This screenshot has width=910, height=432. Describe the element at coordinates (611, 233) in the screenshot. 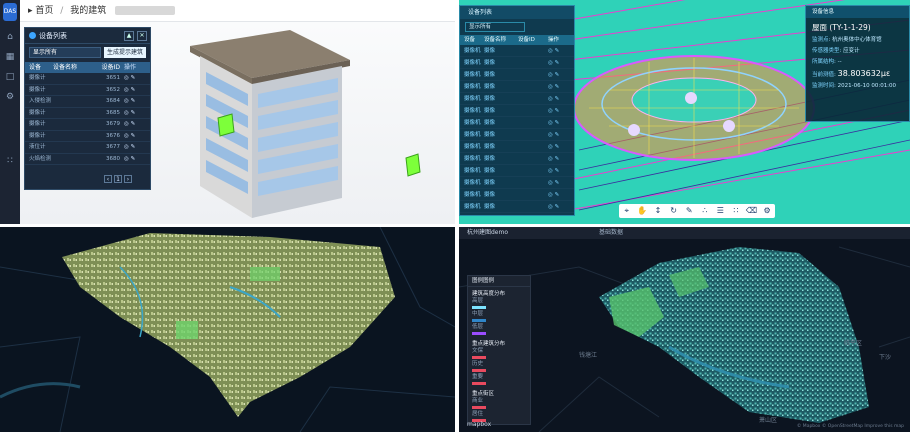

I see `tab-basic-data: 基础数据` at that location.